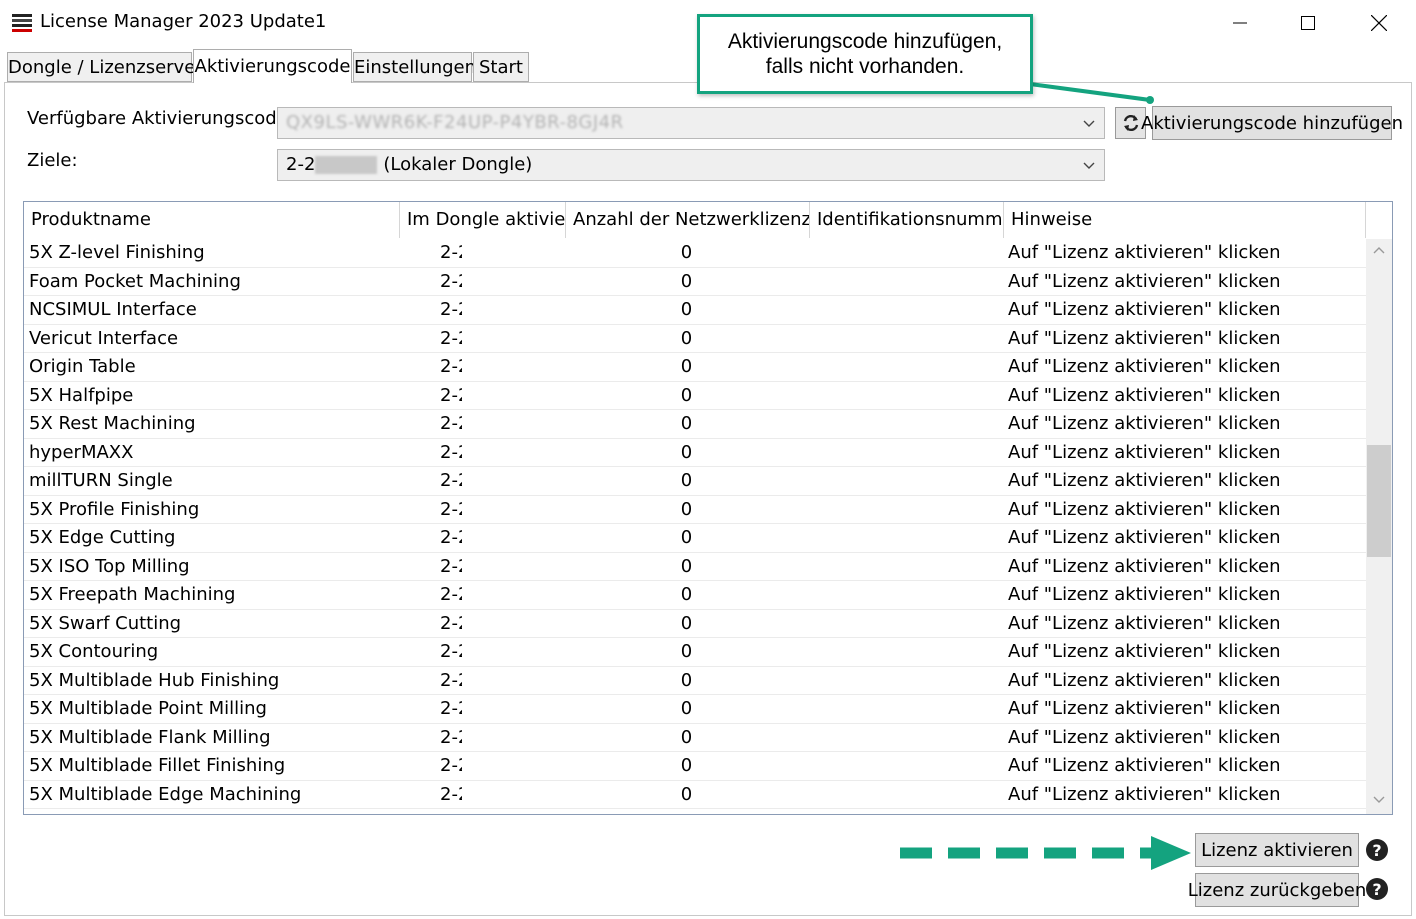 The height and width of the screenshot is (919, 1416). What do you see at coordinates (907, 220) in the screenshot?
I see `column-header-identifikationsnummer: Identifikationsnummer` at bounding box center [907, 220].